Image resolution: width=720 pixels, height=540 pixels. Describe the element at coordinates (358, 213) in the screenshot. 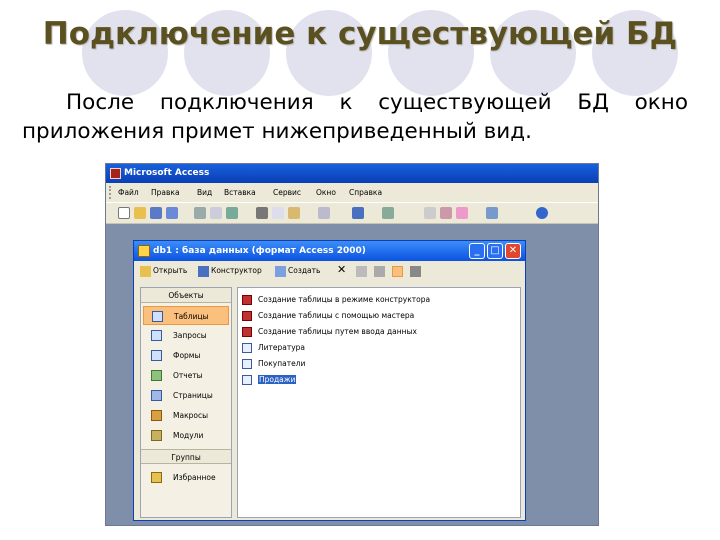

I see `office-links-icon` at that location.